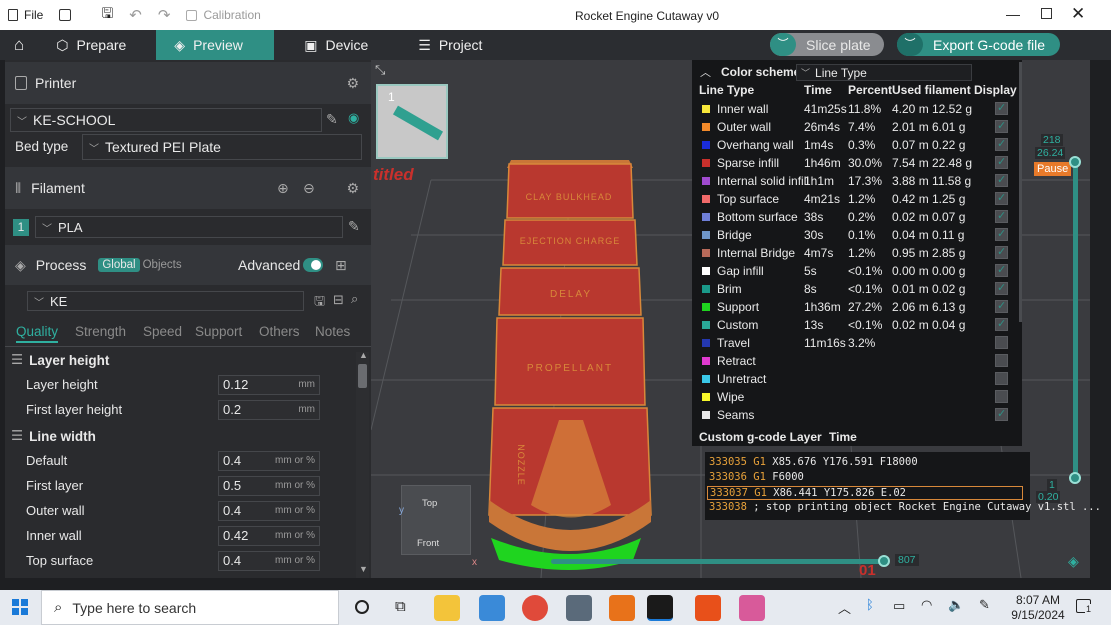 This screenshot has height=625, width=1111. Describe the element at coordinates (100, 331) in the screenshot. I see `tab-strength: Strength` at that location.